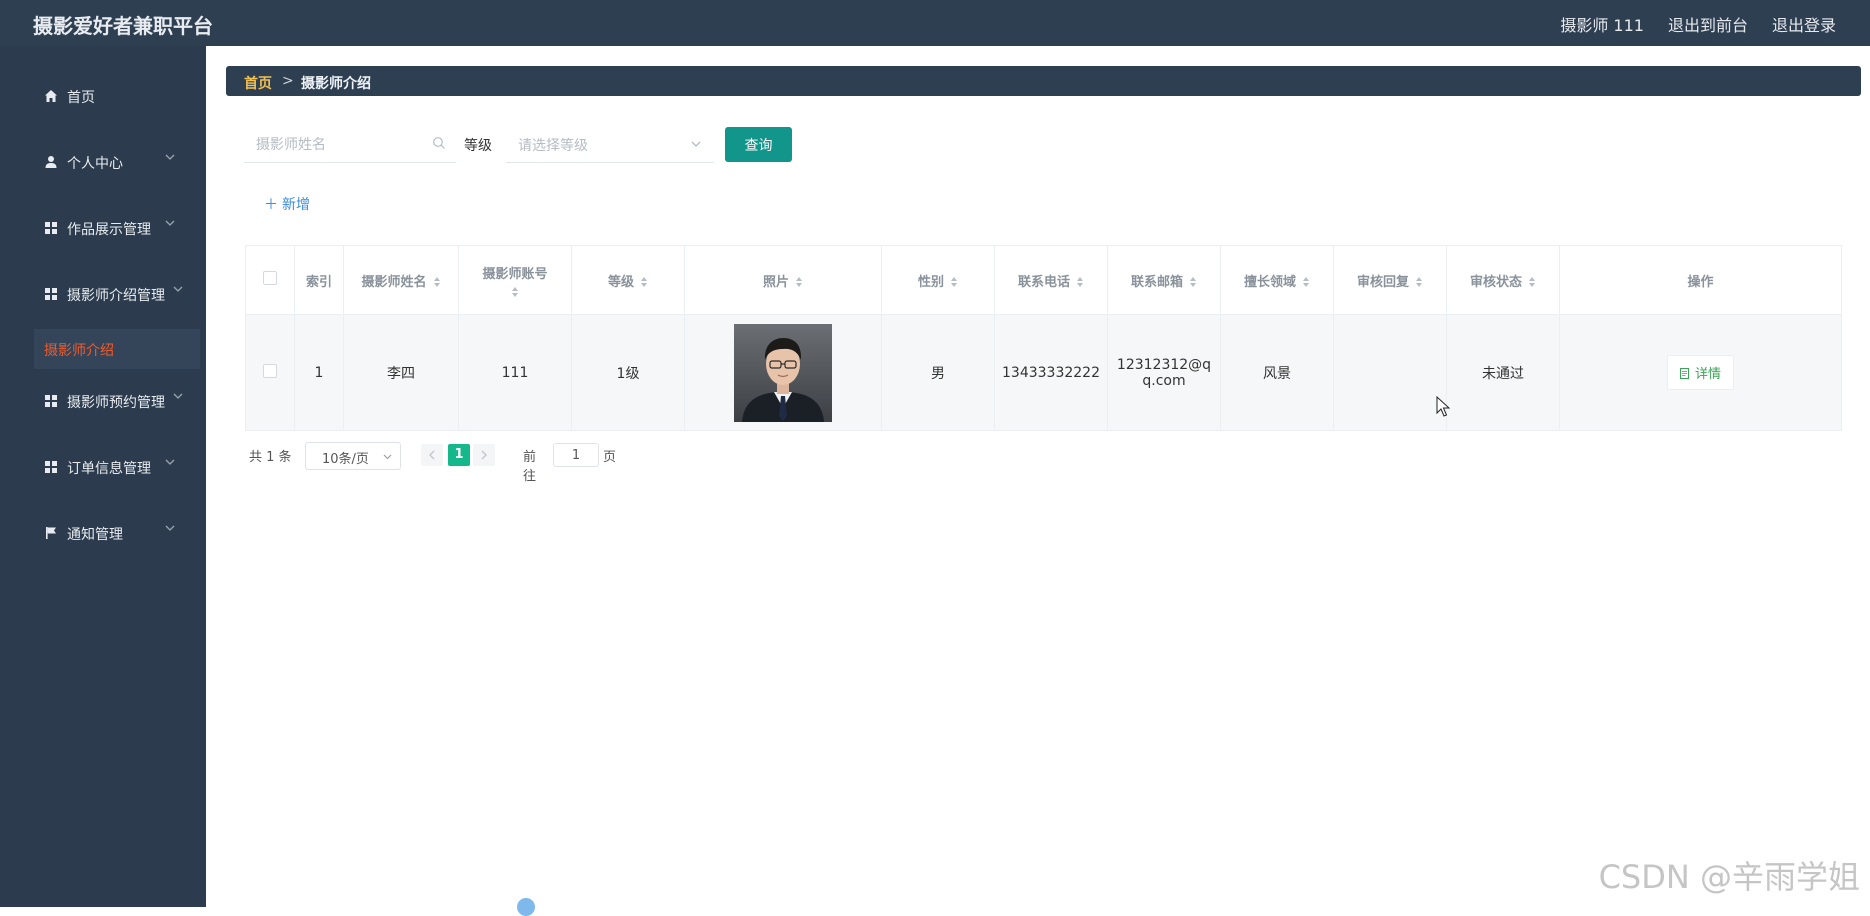 This screenshot has height=916, width=1870. Describe the element at coordinates (1503, 280) in the screenshot. I see `header-status: 审核状态` at that location.